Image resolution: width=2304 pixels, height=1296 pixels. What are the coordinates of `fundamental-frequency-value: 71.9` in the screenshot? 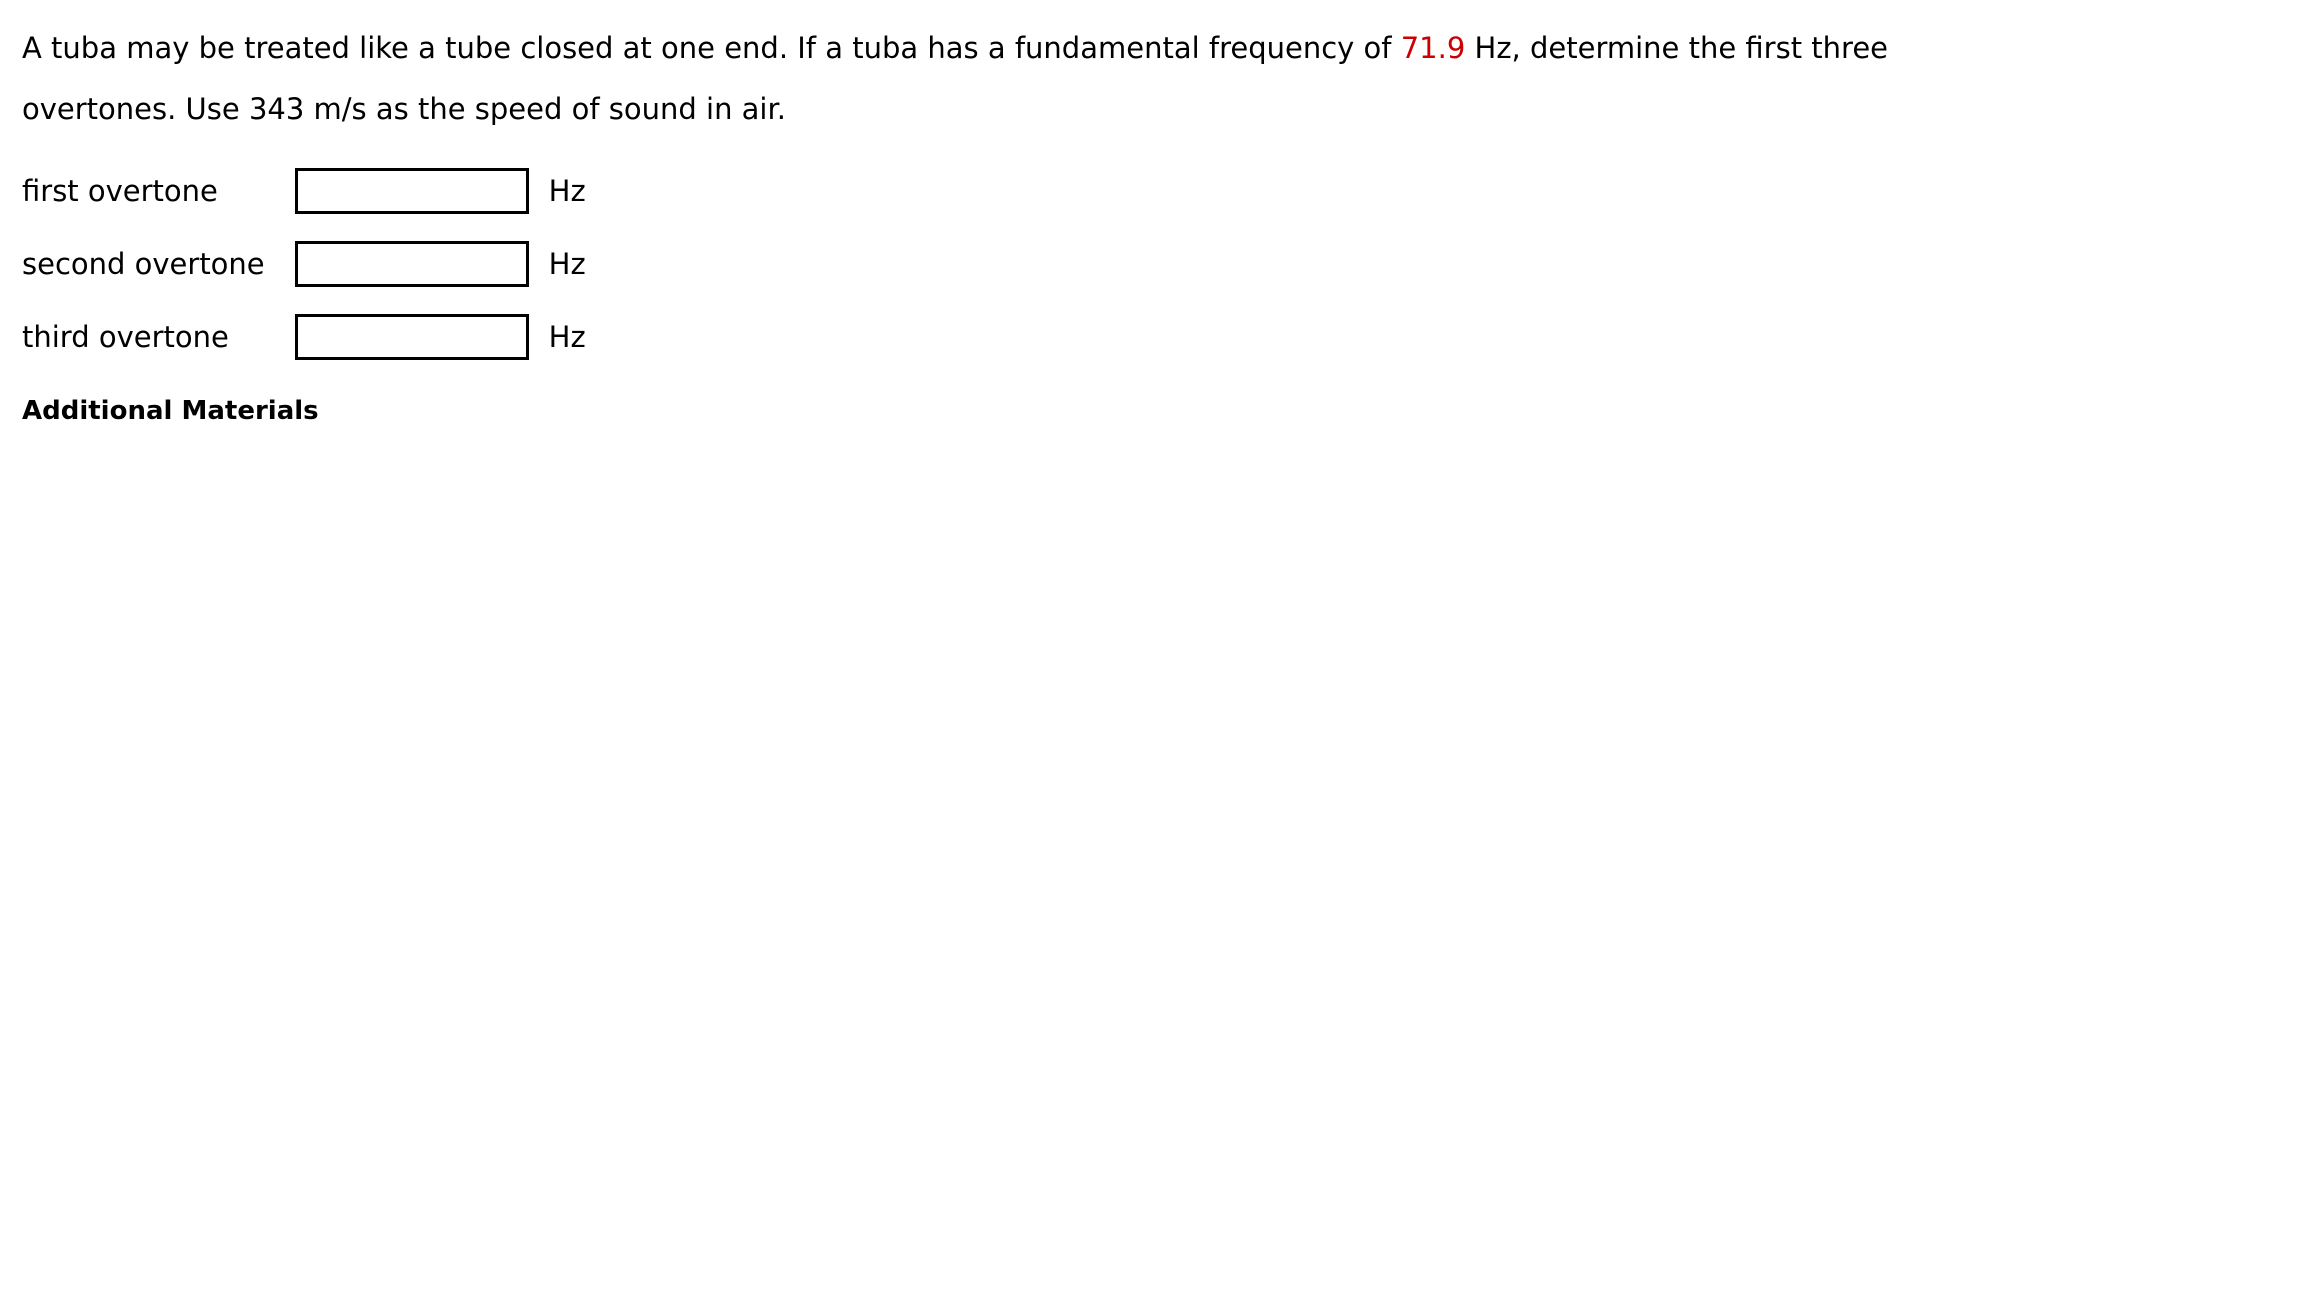 It's located at (1433, 48).